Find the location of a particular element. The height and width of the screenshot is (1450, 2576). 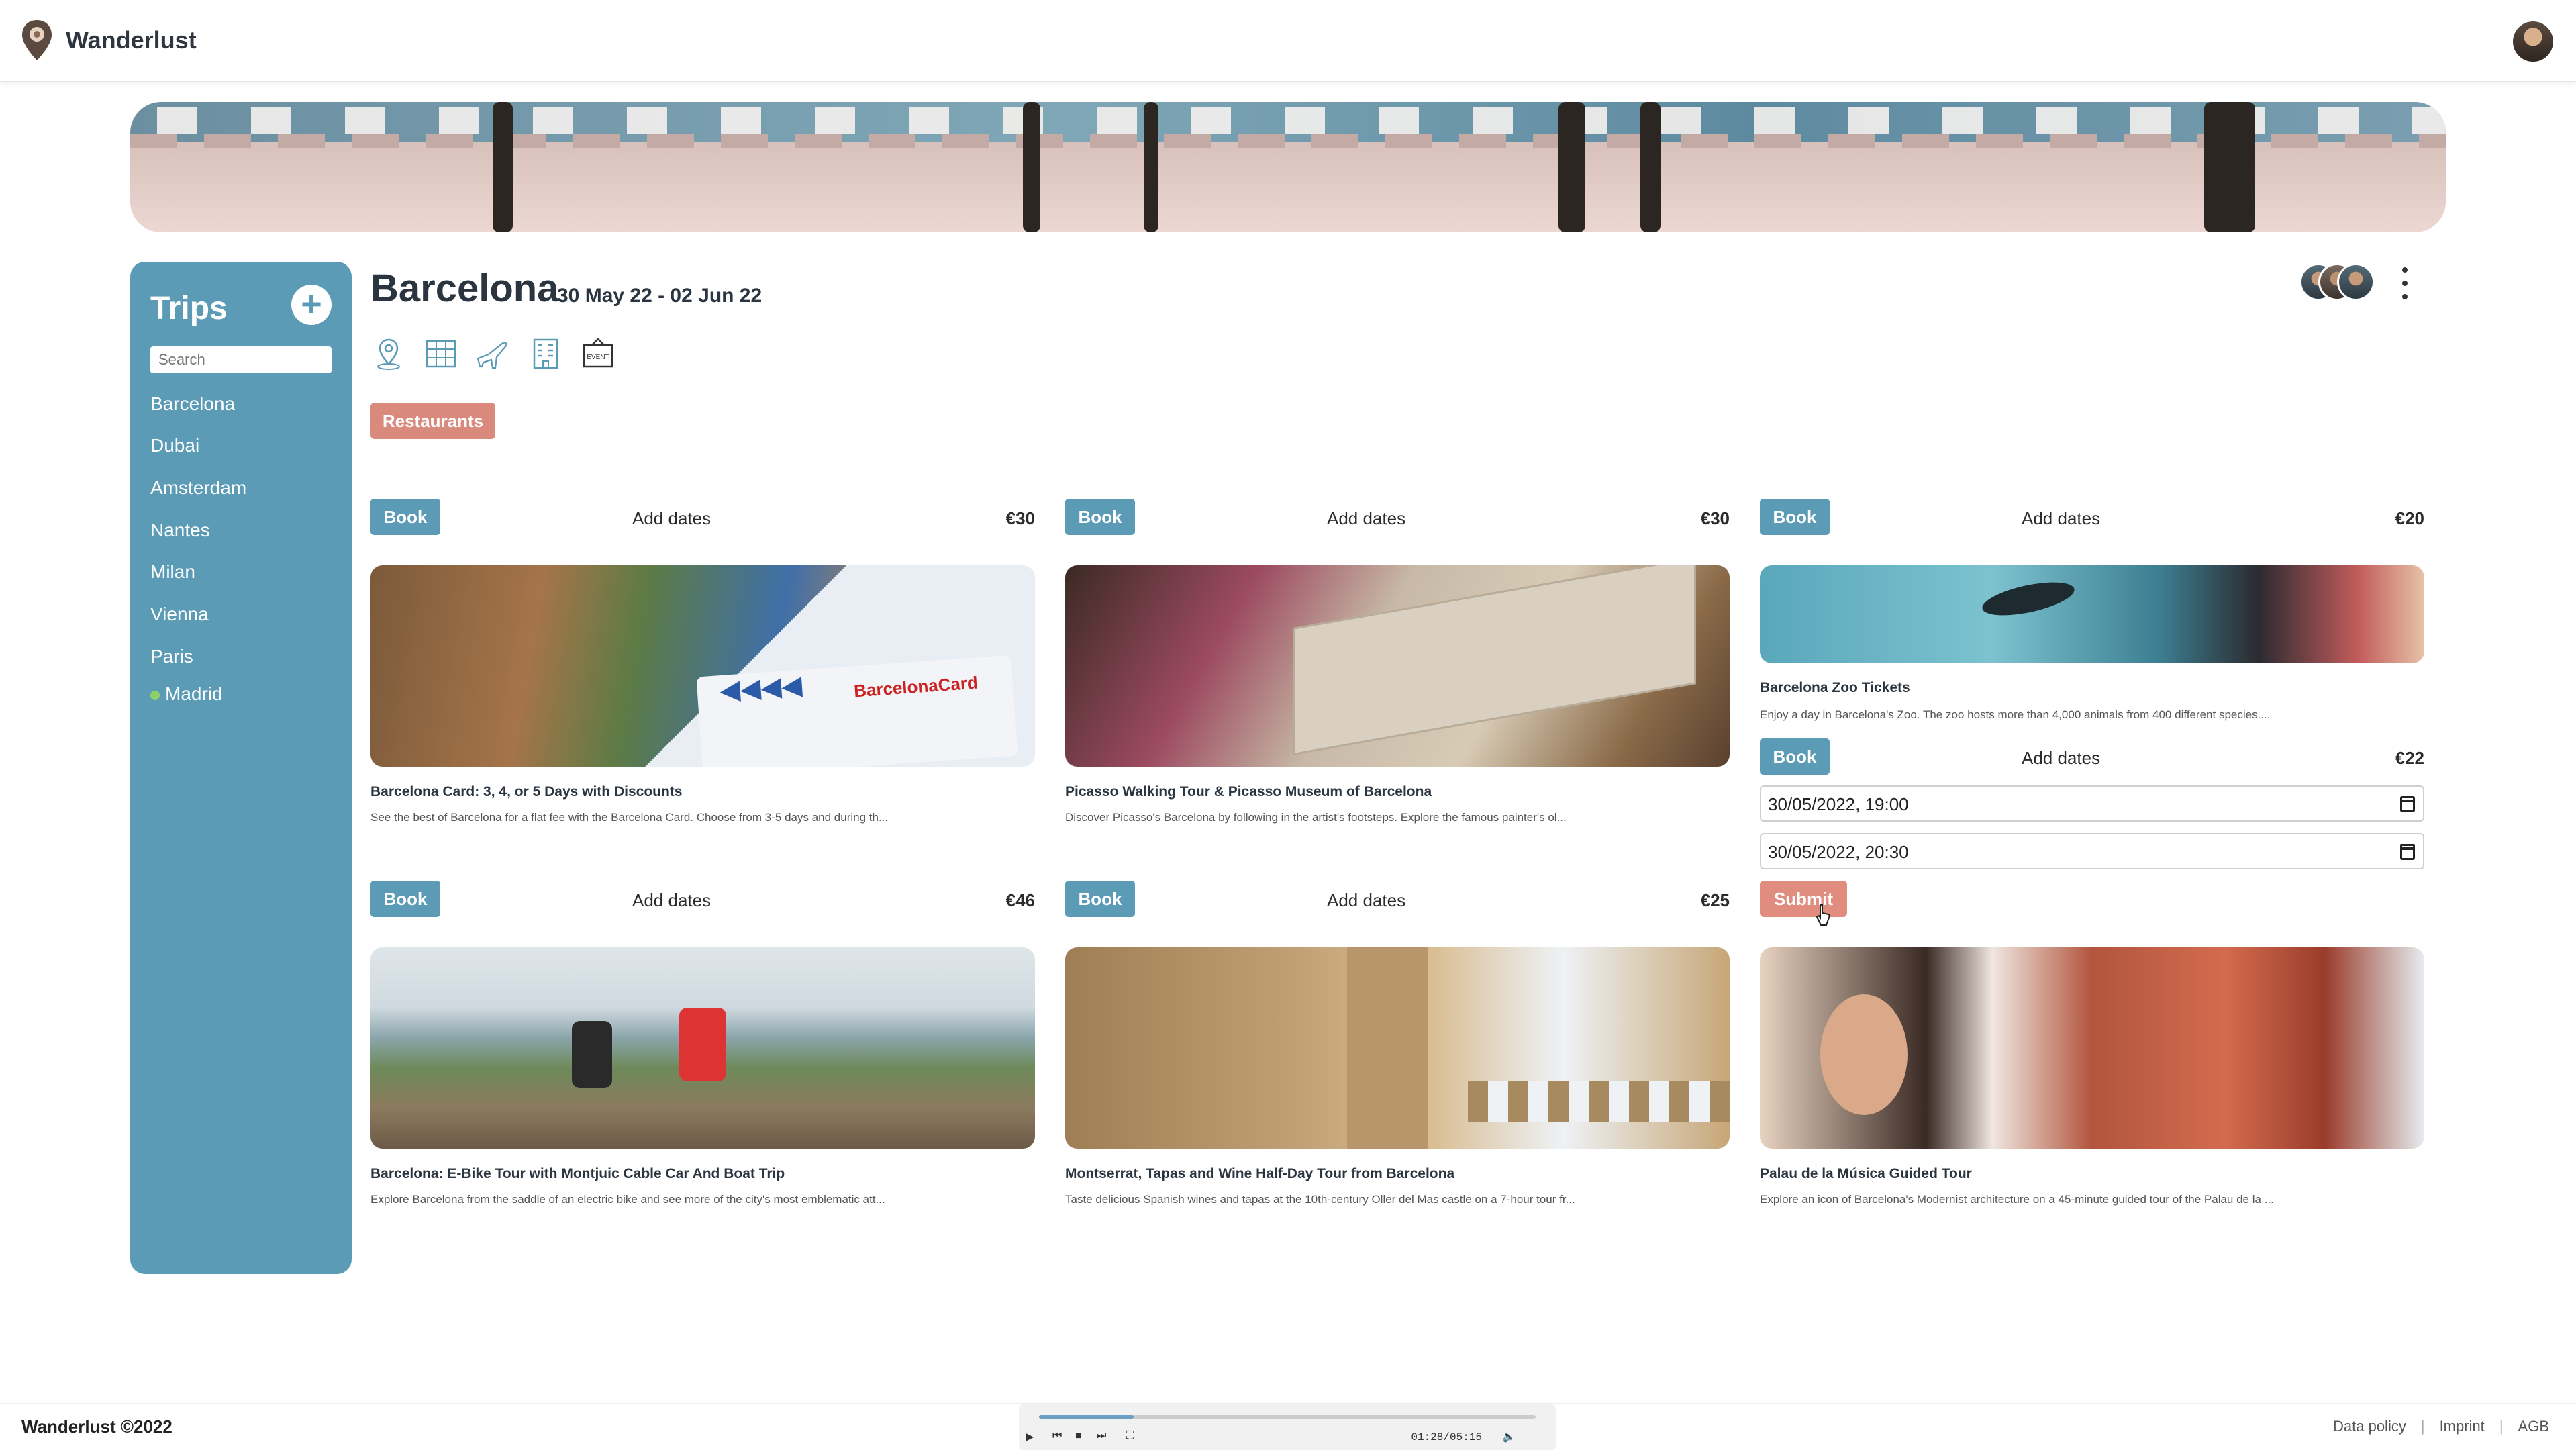

card-actions: Book Add dates €25 is located at coordinates (1397, 899).